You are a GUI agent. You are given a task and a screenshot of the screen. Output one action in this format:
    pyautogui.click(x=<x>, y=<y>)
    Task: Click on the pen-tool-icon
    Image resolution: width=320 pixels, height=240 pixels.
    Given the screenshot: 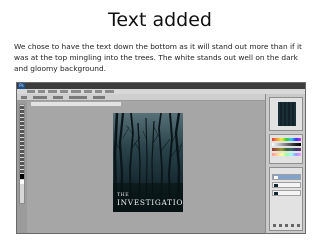 What is the action you would take?
    pyautogui.click(x=22, y=151)
    